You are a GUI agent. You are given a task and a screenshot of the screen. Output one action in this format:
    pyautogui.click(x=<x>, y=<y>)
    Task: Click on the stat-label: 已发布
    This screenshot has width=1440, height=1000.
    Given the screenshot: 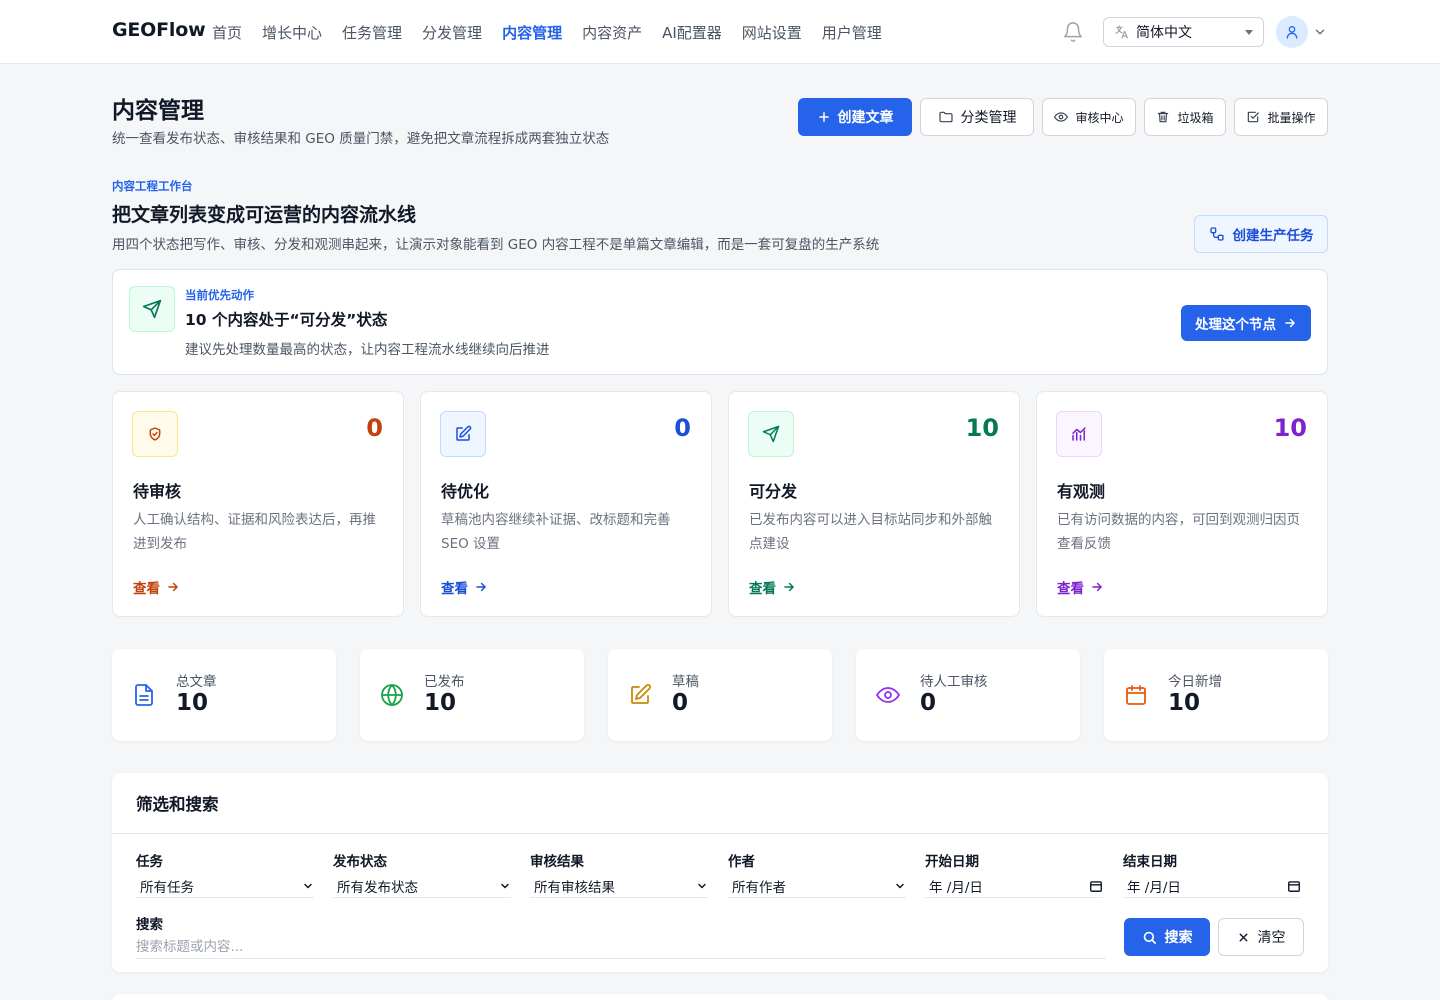 What is the action you would take?
    pyautogui.click(x=444, y=682)
    